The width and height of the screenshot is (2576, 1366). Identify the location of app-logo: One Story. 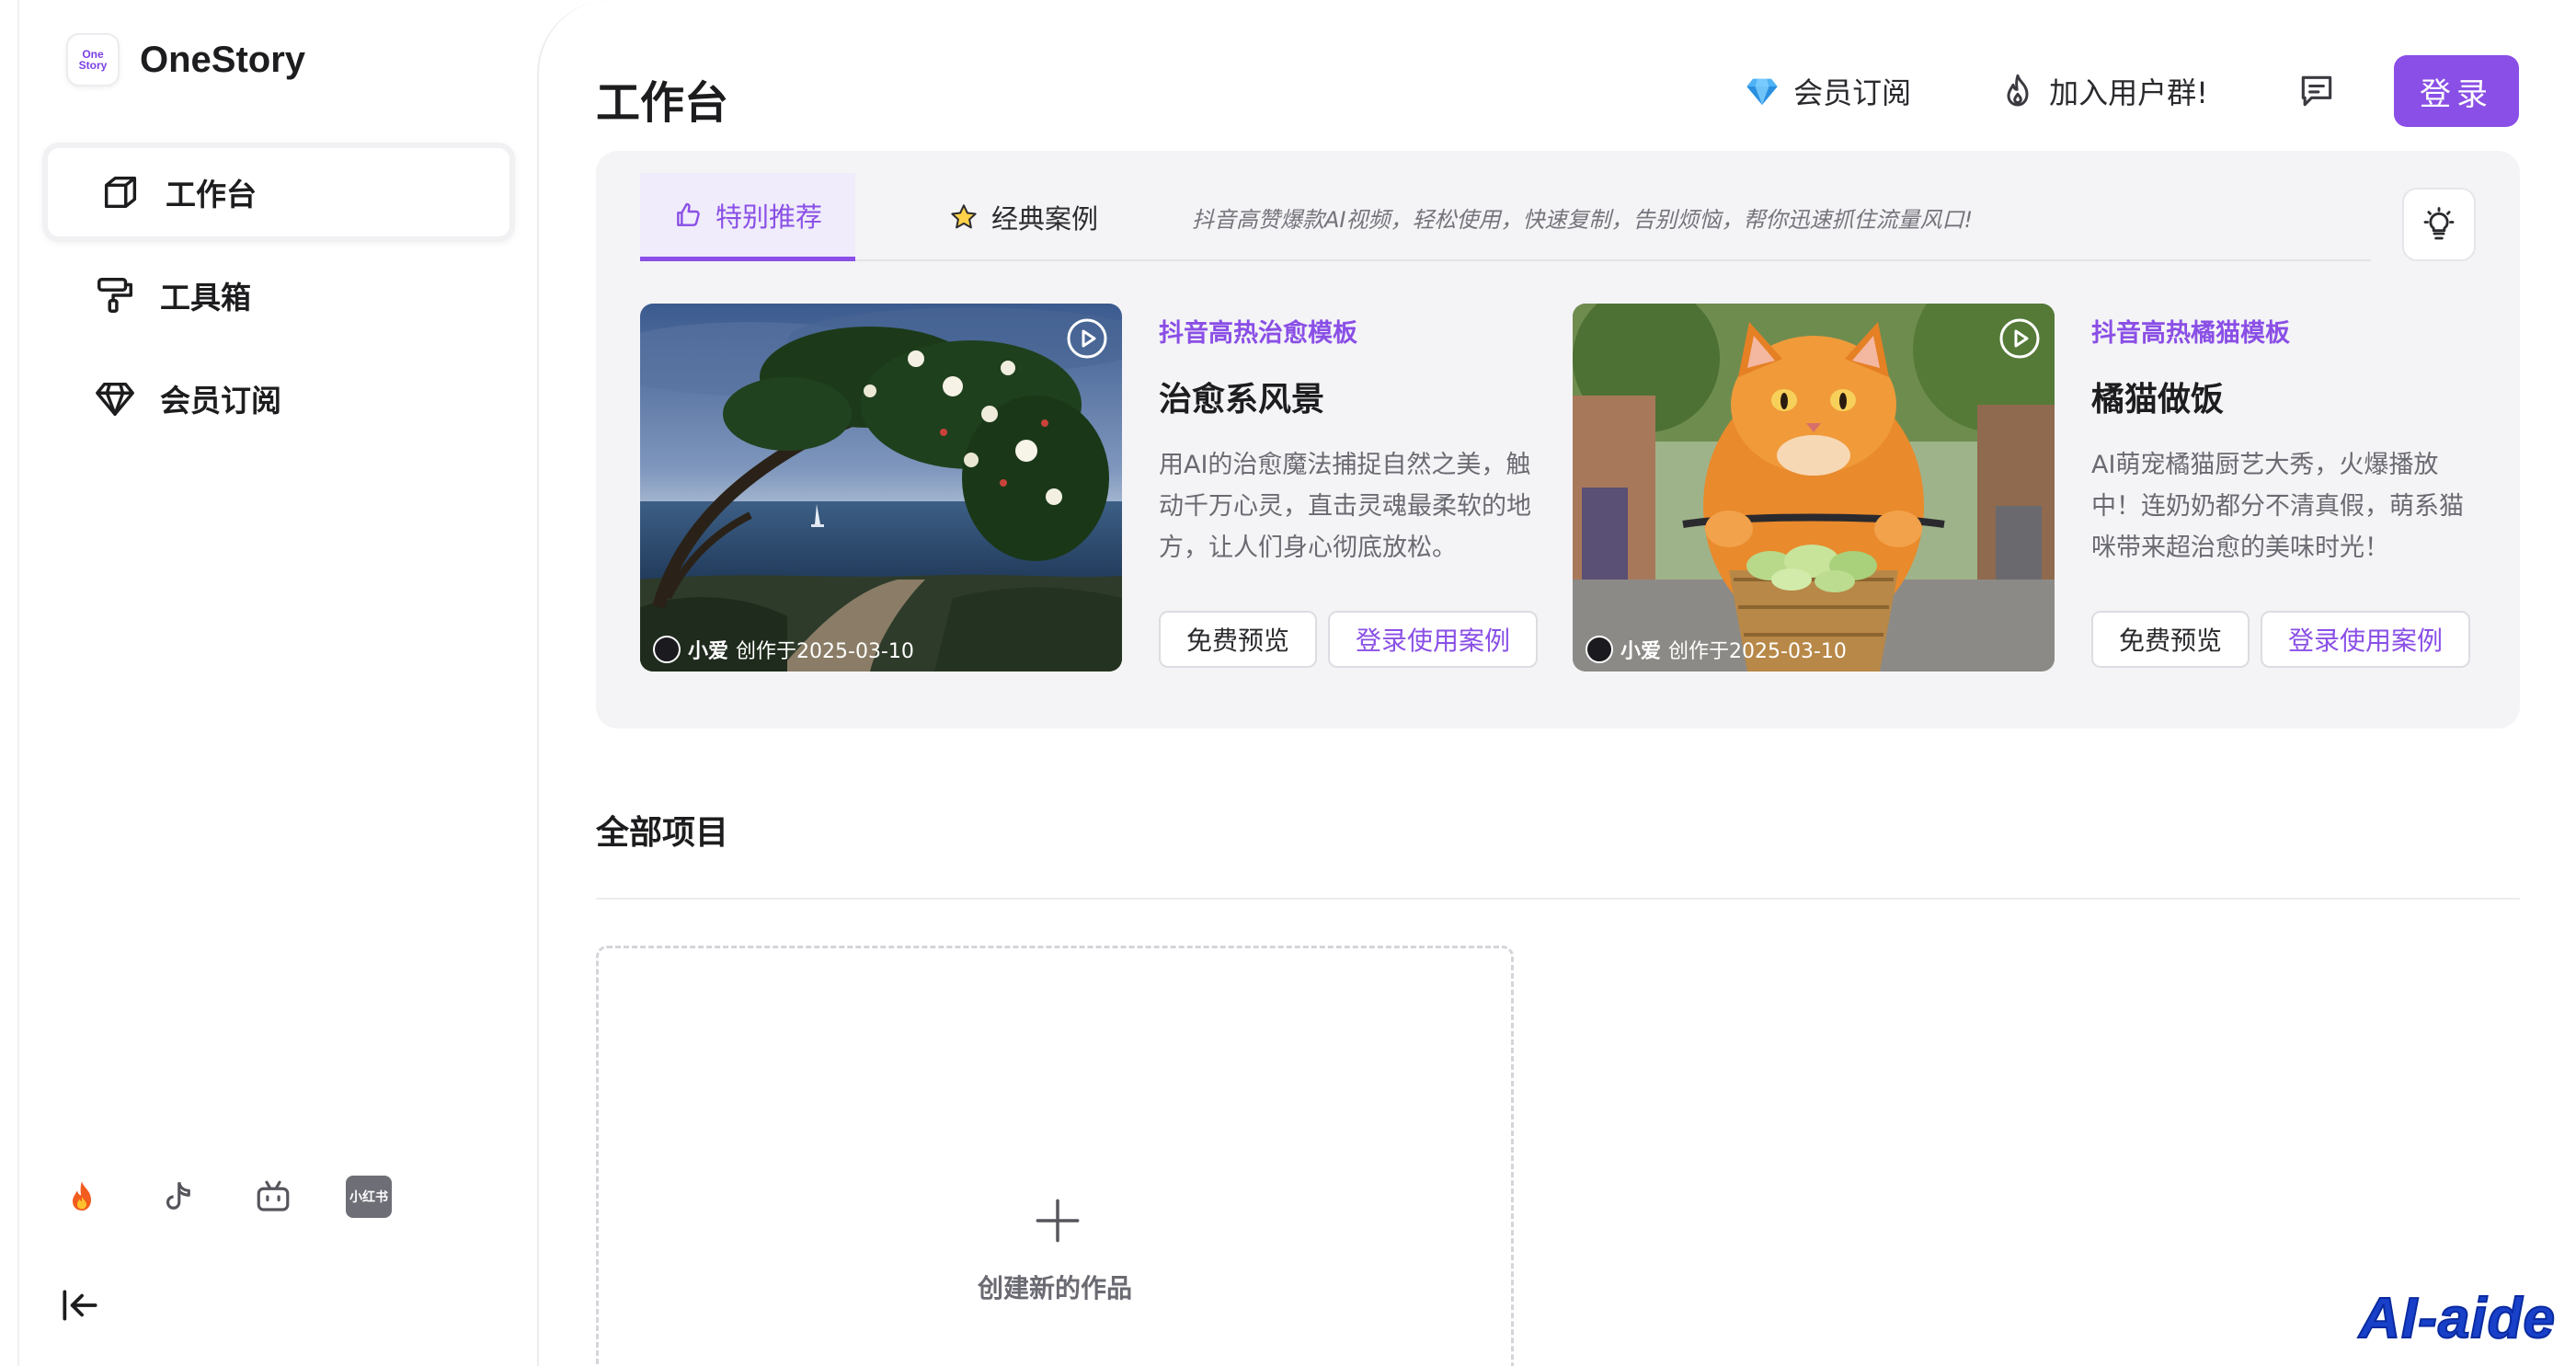
(93, 59).